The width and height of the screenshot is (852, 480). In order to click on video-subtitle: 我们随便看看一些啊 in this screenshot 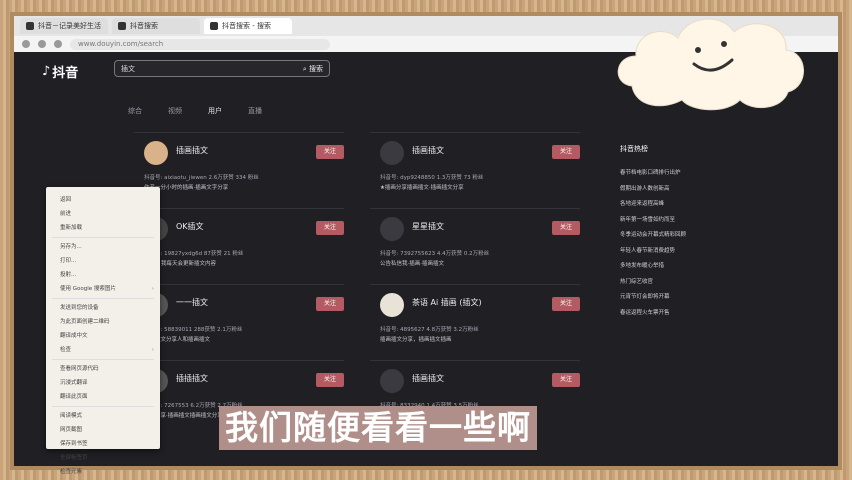, I will do `click(378, 428)`.